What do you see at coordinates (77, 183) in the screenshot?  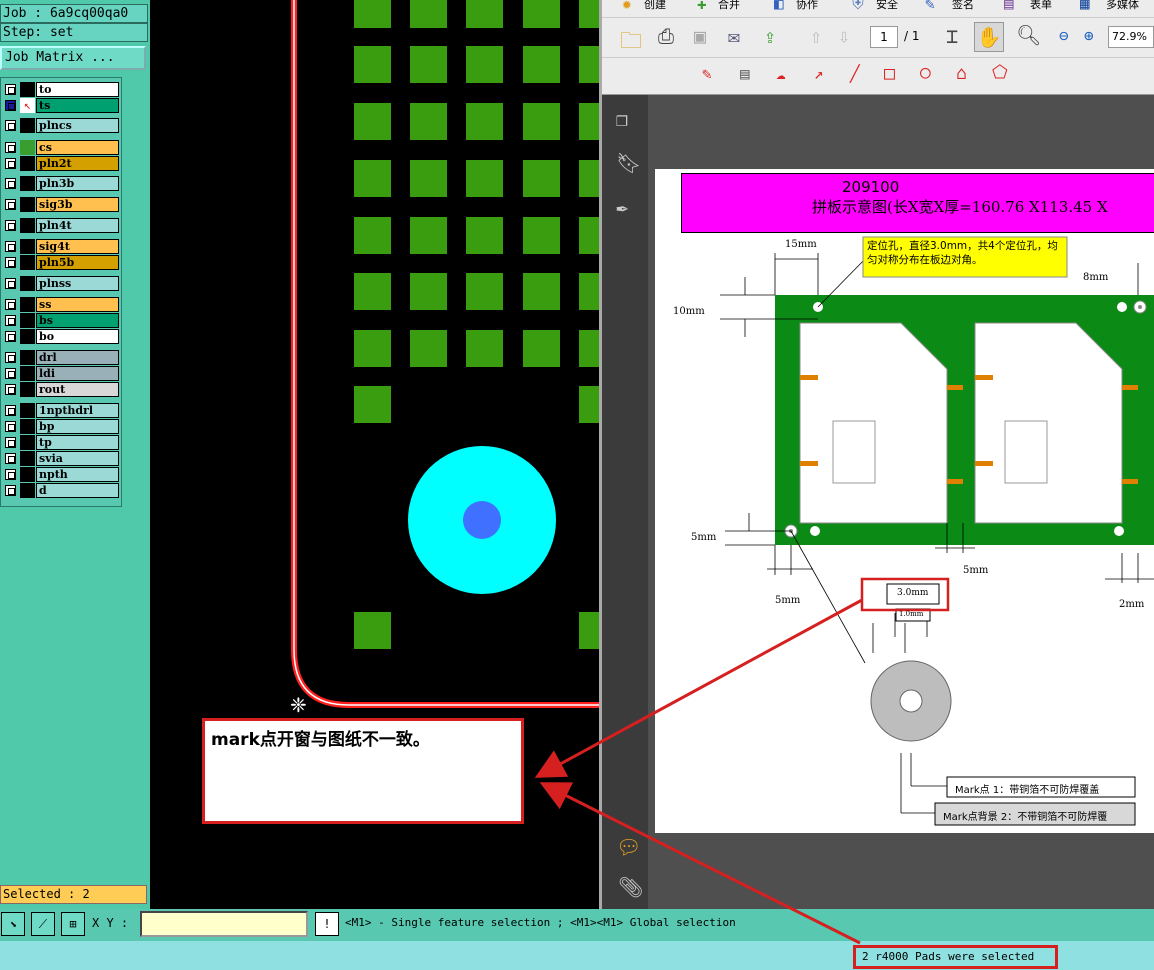 I see `layer-name: pln3b` at bounding box center [77, 183].